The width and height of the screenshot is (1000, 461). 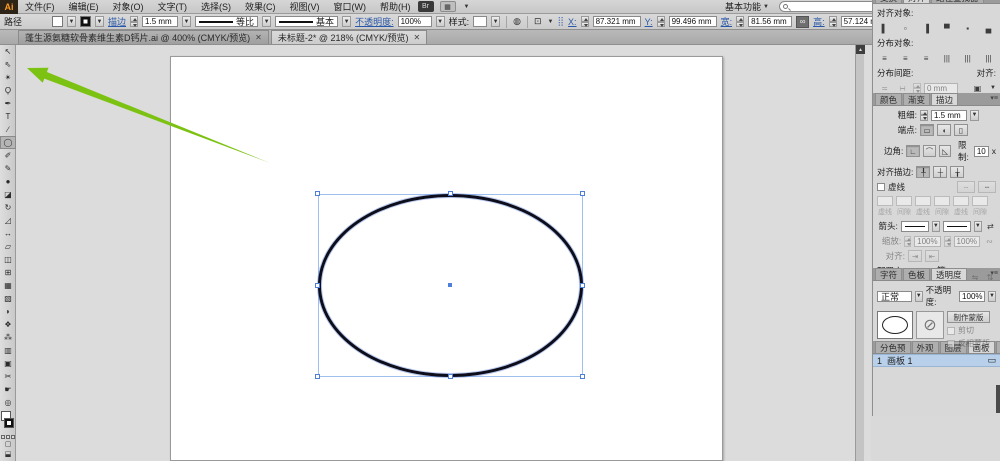 I want to click on tab-appearance: 外观, so click(x=925, y=347).